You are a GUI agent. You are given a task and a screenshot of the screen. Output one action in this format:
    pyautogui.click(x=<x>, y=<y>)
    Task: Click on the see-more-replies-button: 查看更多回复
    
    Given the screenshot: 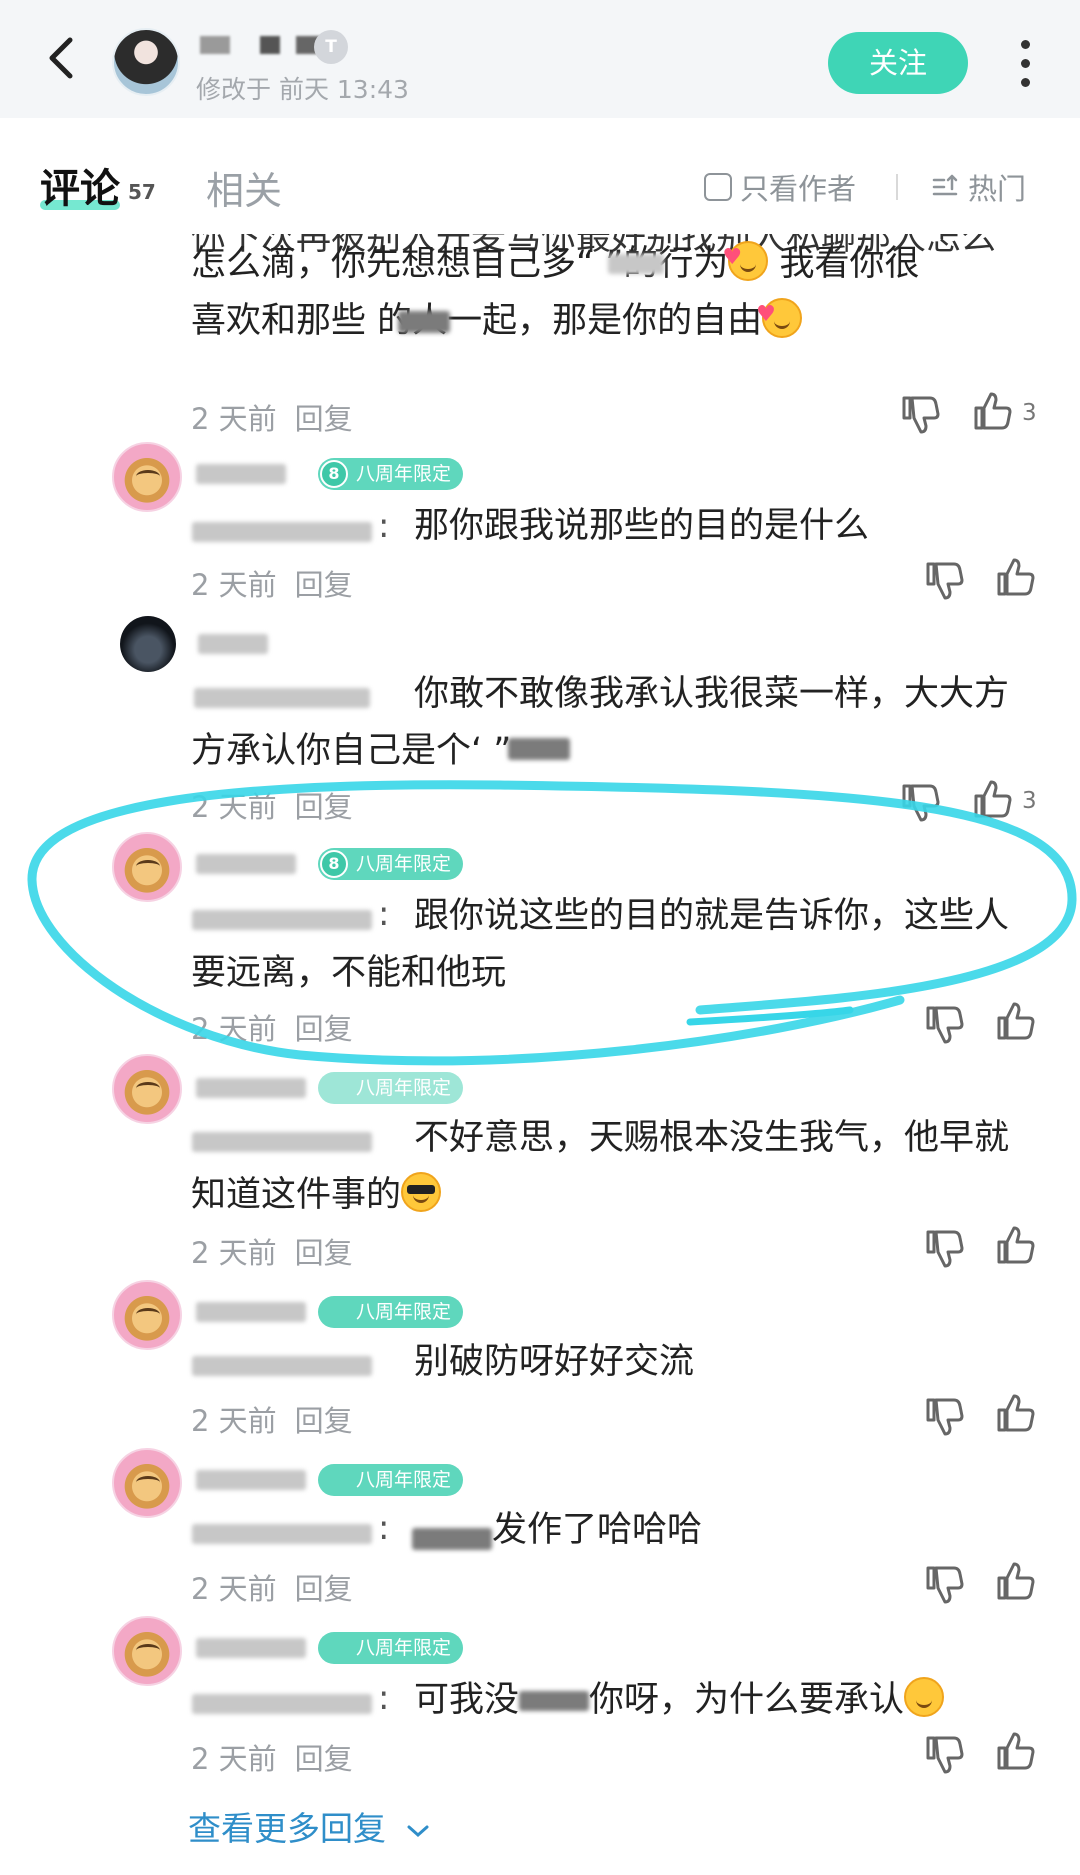 What is the action you would take?
    pyautogui.click(x=309, y=1826)
    